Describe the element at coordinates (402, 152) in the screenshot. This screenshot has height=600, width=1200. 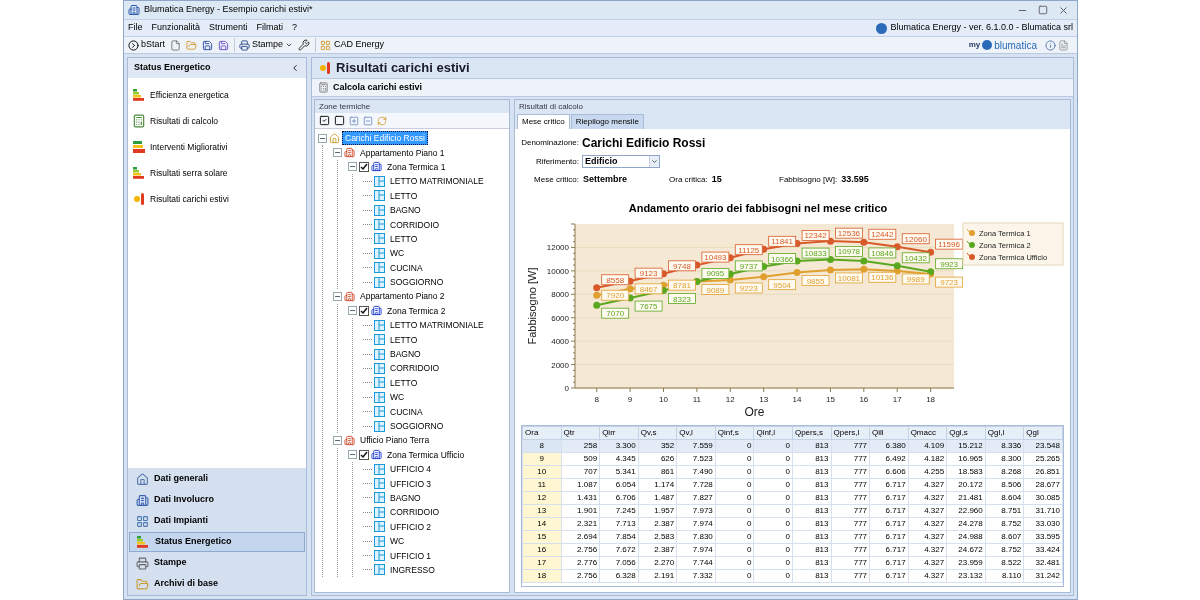
I see `tree-item: Appartamento Piano 1` at that location.